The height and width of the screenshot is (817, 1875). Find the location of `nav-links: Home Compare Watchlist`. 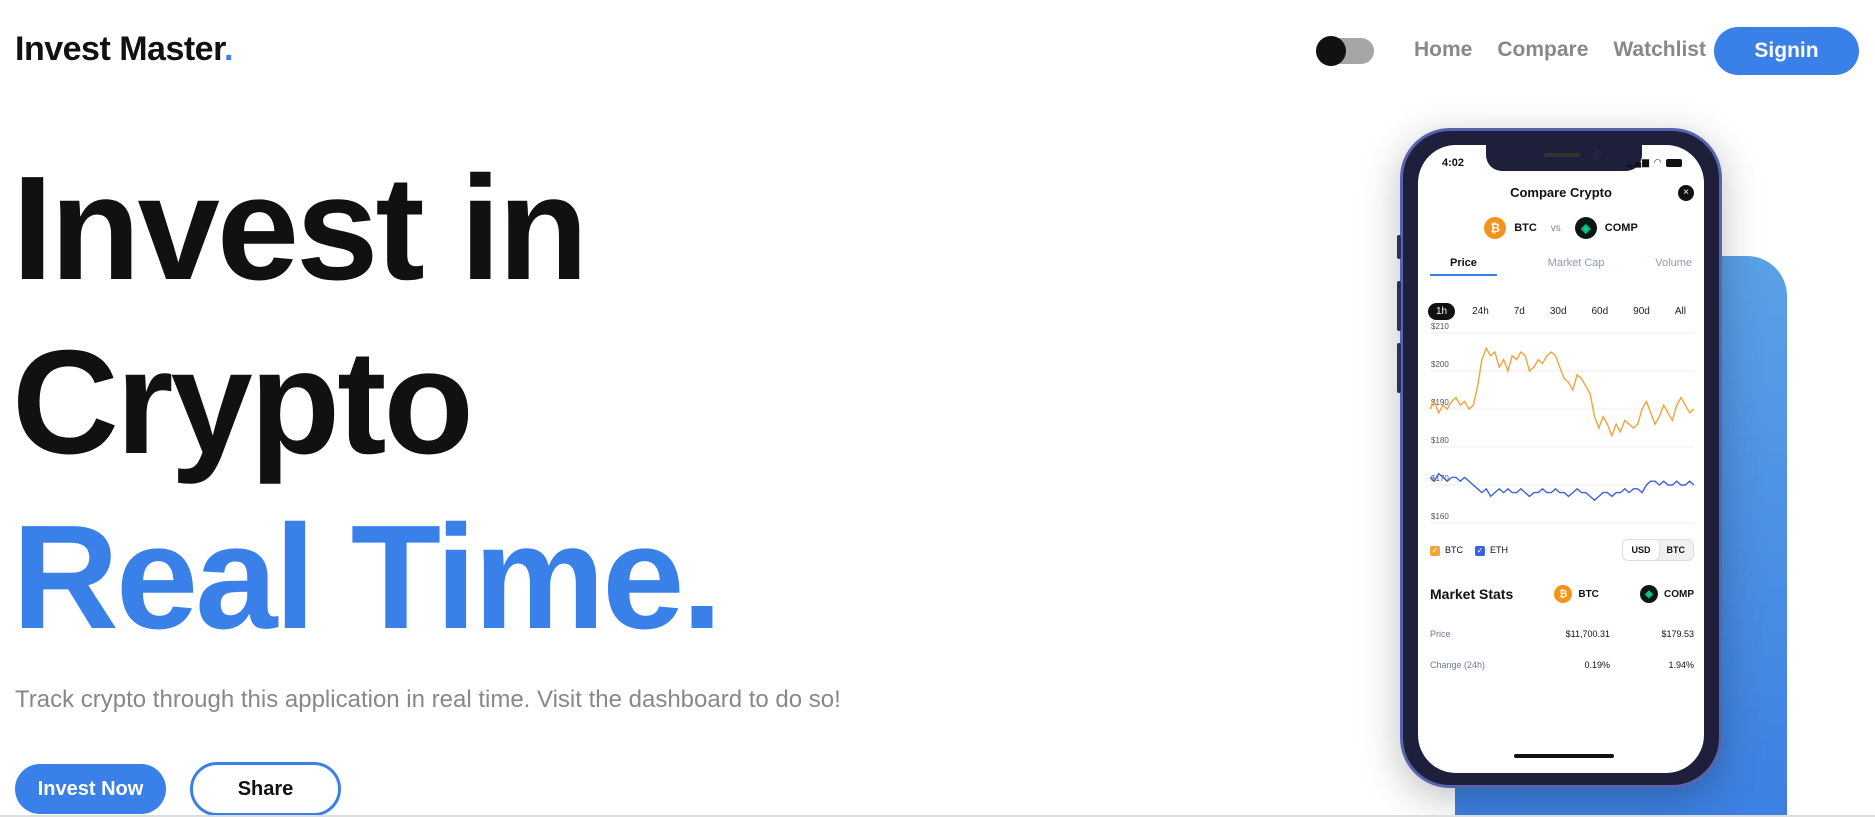

nav-links: Home Compare Watchlist is located at coordinates (1560, 50).